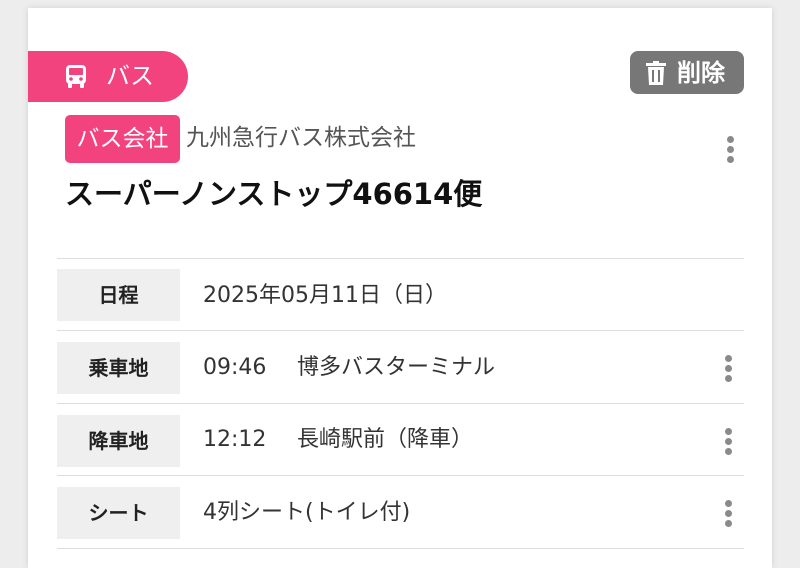  Describe the element at coordinates (385, 439) in the screenshot. I see `alighting-place: 長崎駅前（降車）` at that location.